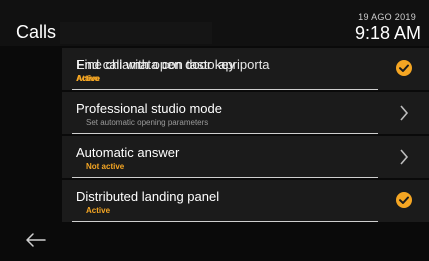  What do you see at coordinates (245, 201) in the screenshot?
I see `list-item-distributed-landing-panel: Distributed landing panel Active` at bounding box center [245, 201].